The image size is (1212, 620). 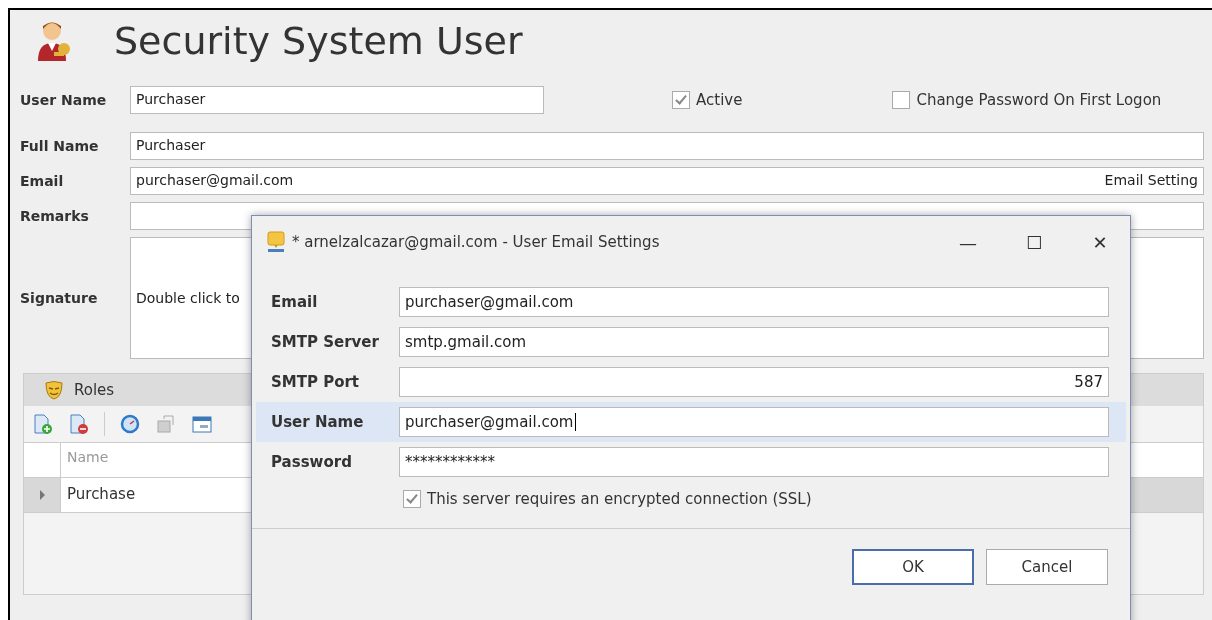 What do you see at coordinates (202, 424) in the screenshot?
I see `form-icon` at bounding box center [202, 424].